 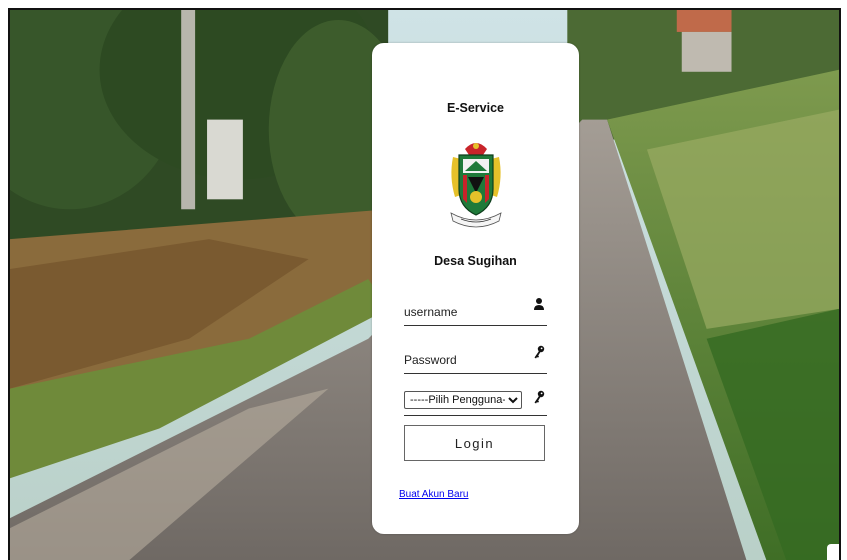 What do you see at coordinates (476, 185) in the screenshot?
I see `regency-emblem-icon` at bounding box center [476, 185].